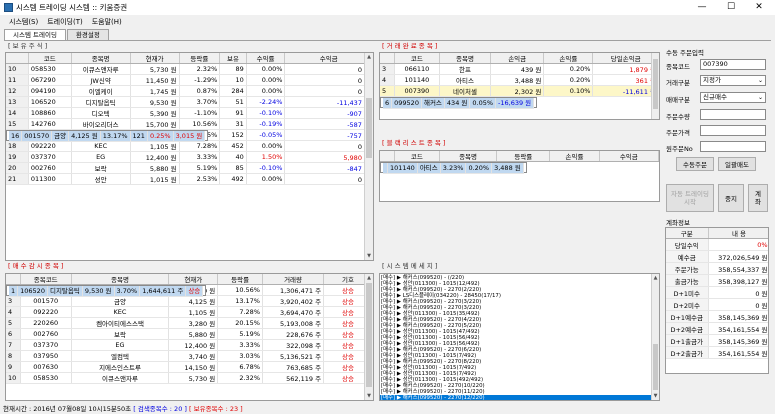 This screenshot has height=414, width=775. What do you see at coordinates (629, 156) in the screenshot?
I see `blacklist-header-5: 수익금` at bounding box center [629, 156].